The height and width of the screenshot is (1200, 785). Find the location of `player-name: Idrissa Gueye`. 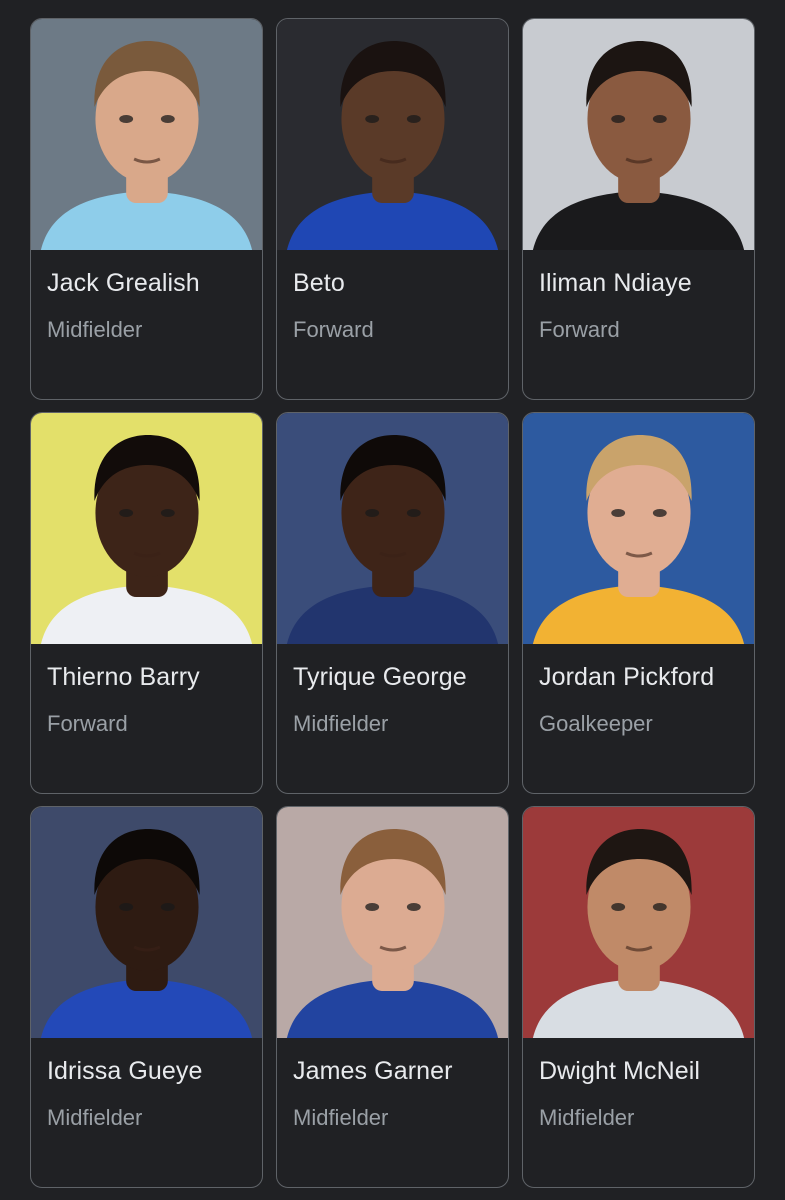

player-name: Idrissa Gueye is located at coordinates (125, 1071).